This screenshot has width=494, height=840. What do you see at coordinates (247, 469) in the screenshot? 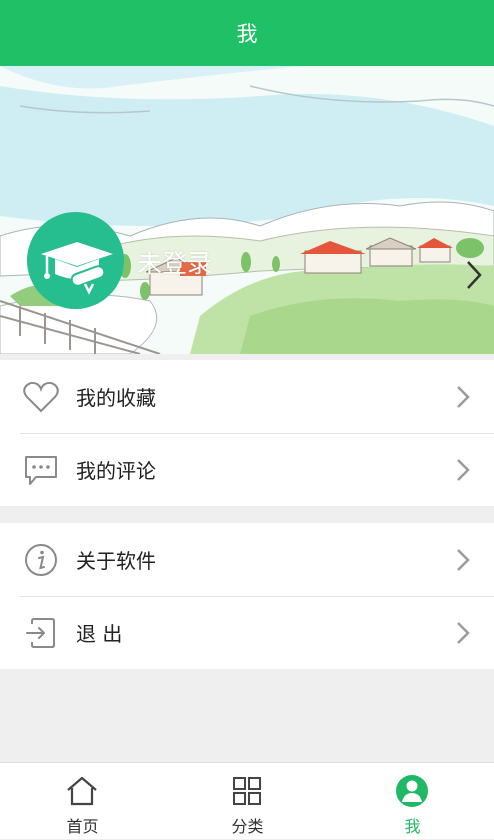
I see `menu-item-comments: 我的评论` at bounding box center [247, 469].